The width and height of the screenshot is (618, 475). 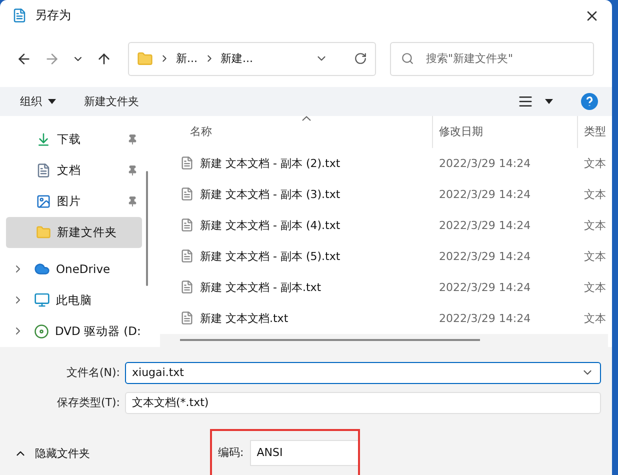 What do you see at coordinates (41, 331) in the screenshot?
I see `disc-icon` at bounding box center [41, 331].